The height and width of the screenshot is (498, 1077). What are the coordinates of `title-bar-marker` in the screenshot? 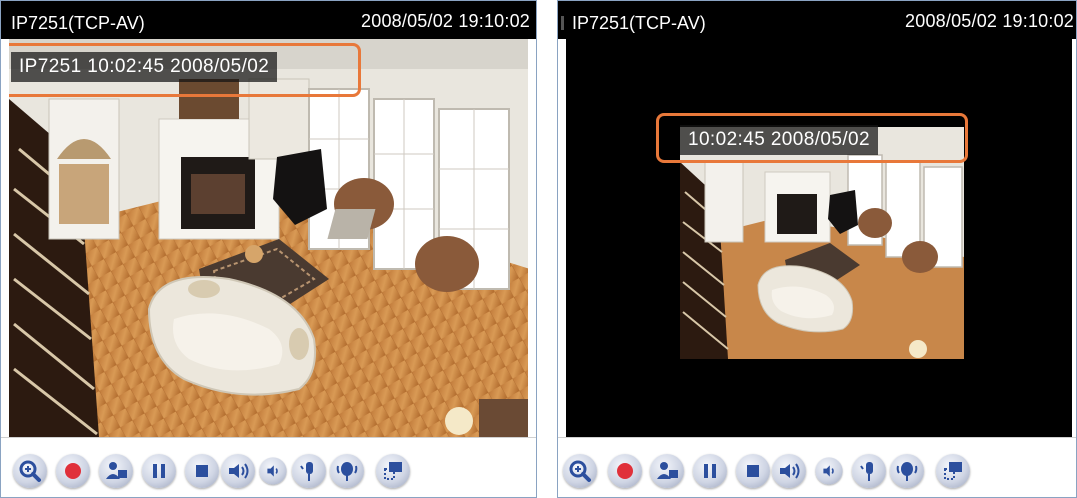 It's located at (562, 23).